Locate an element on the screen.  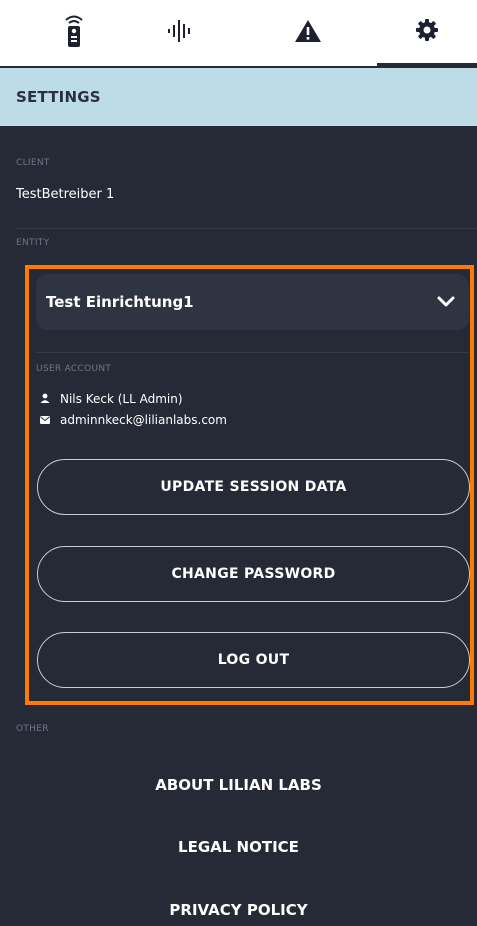
mail-icon is located at coordinates (45, 420).